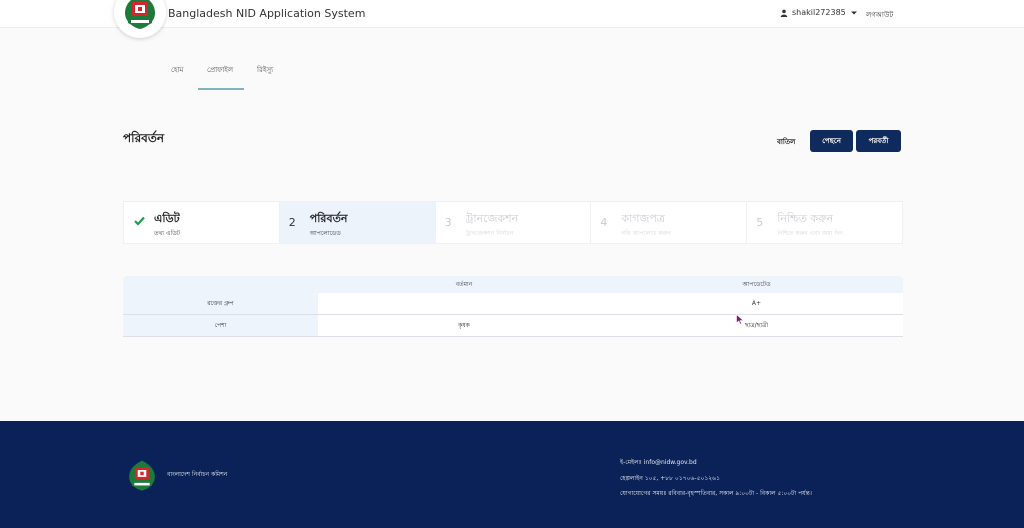 The image size is (1024, 528). What do you see at coordinates (878, 141) in the screenshot?
I see `next-button: পরবর্তী` at bounding box center [878, 141].